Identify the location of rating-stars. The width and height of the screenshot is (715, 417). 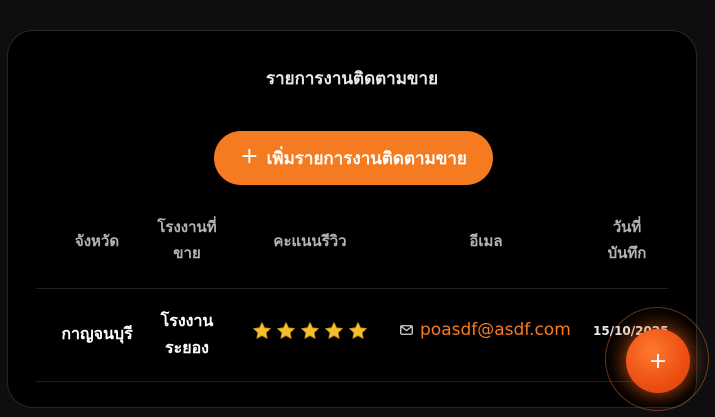
(310, 331).